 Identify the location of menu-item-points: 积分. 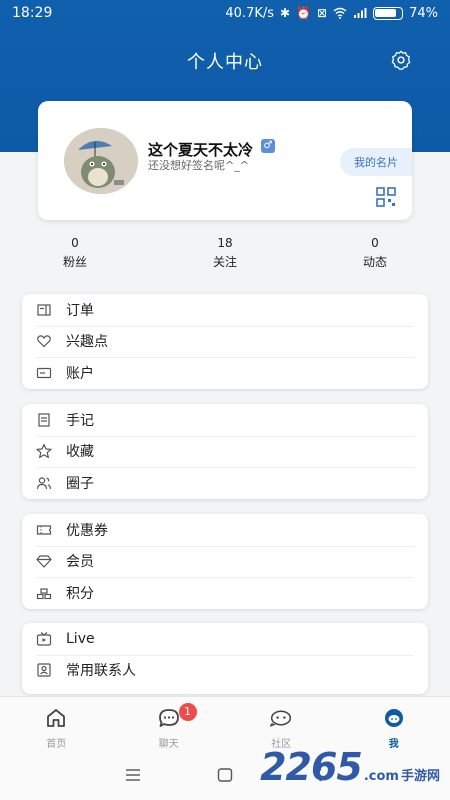
(225, 593).